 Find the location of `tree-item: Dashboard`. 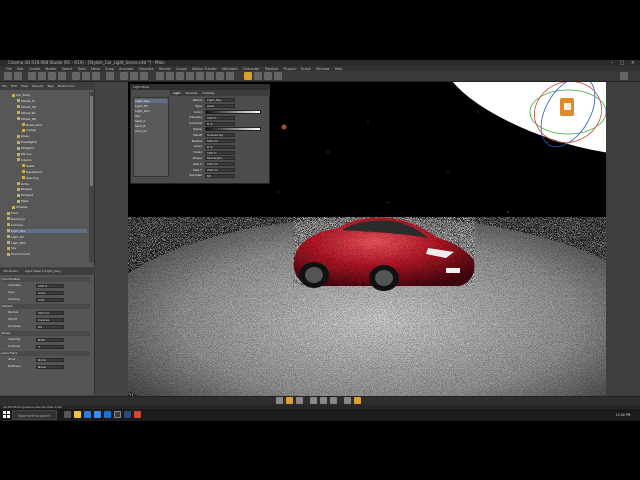

tree-item: Dashboard is located at coordinates (54, 172).